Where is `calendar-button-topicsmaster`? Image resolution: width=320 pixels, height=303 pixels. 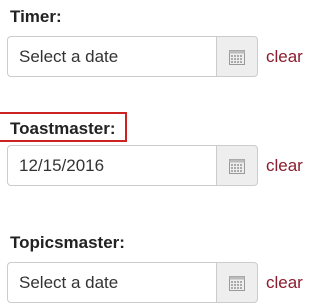
calendar-button-topicsmaster is located at coordinates (237, 282).